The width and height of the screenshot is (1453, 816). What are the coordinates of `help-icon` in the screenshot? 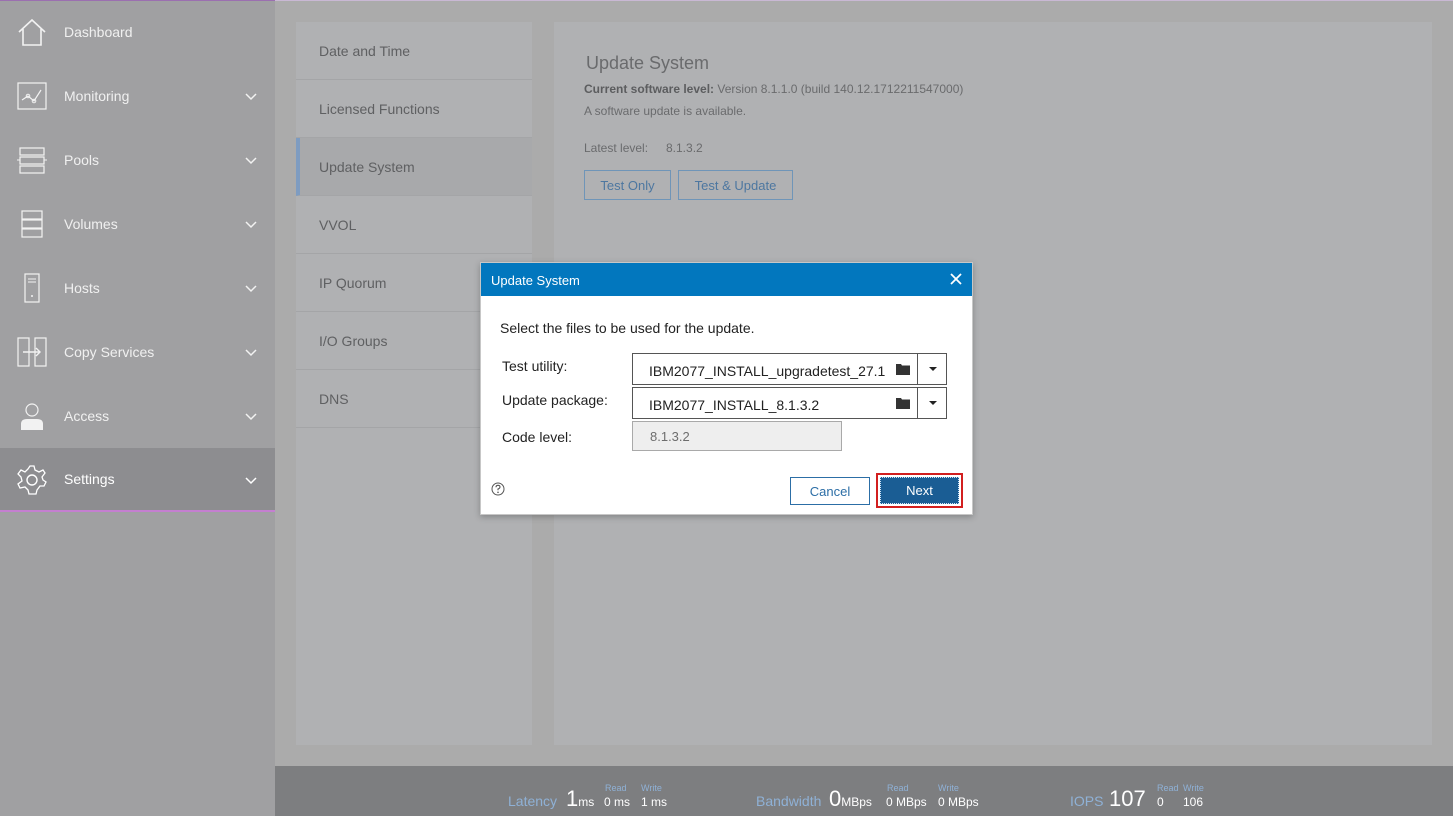 It's located at (498, 489).